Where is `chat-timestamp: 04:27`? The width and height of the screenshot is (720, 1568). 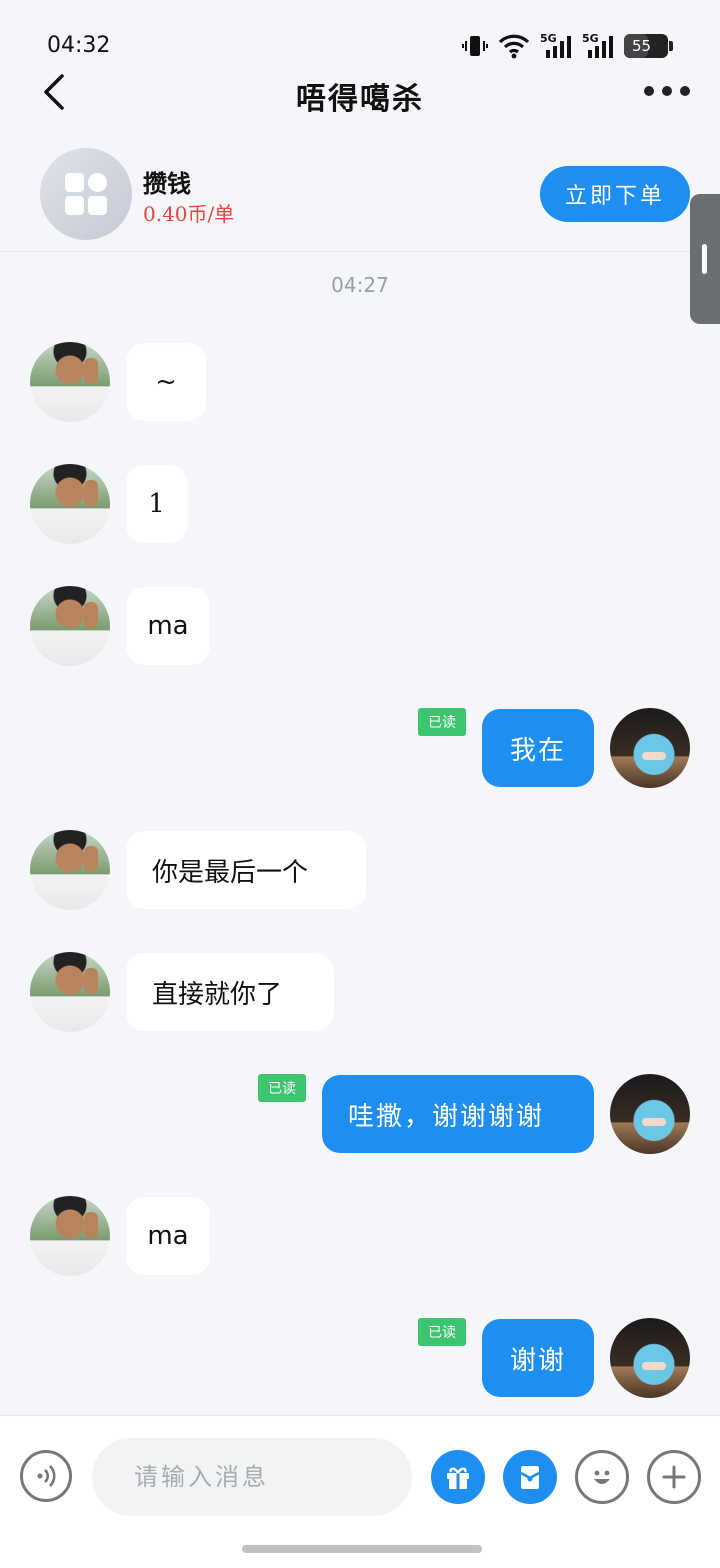
chat-timestamp: 04:27 is located at coordinates (360, 285).